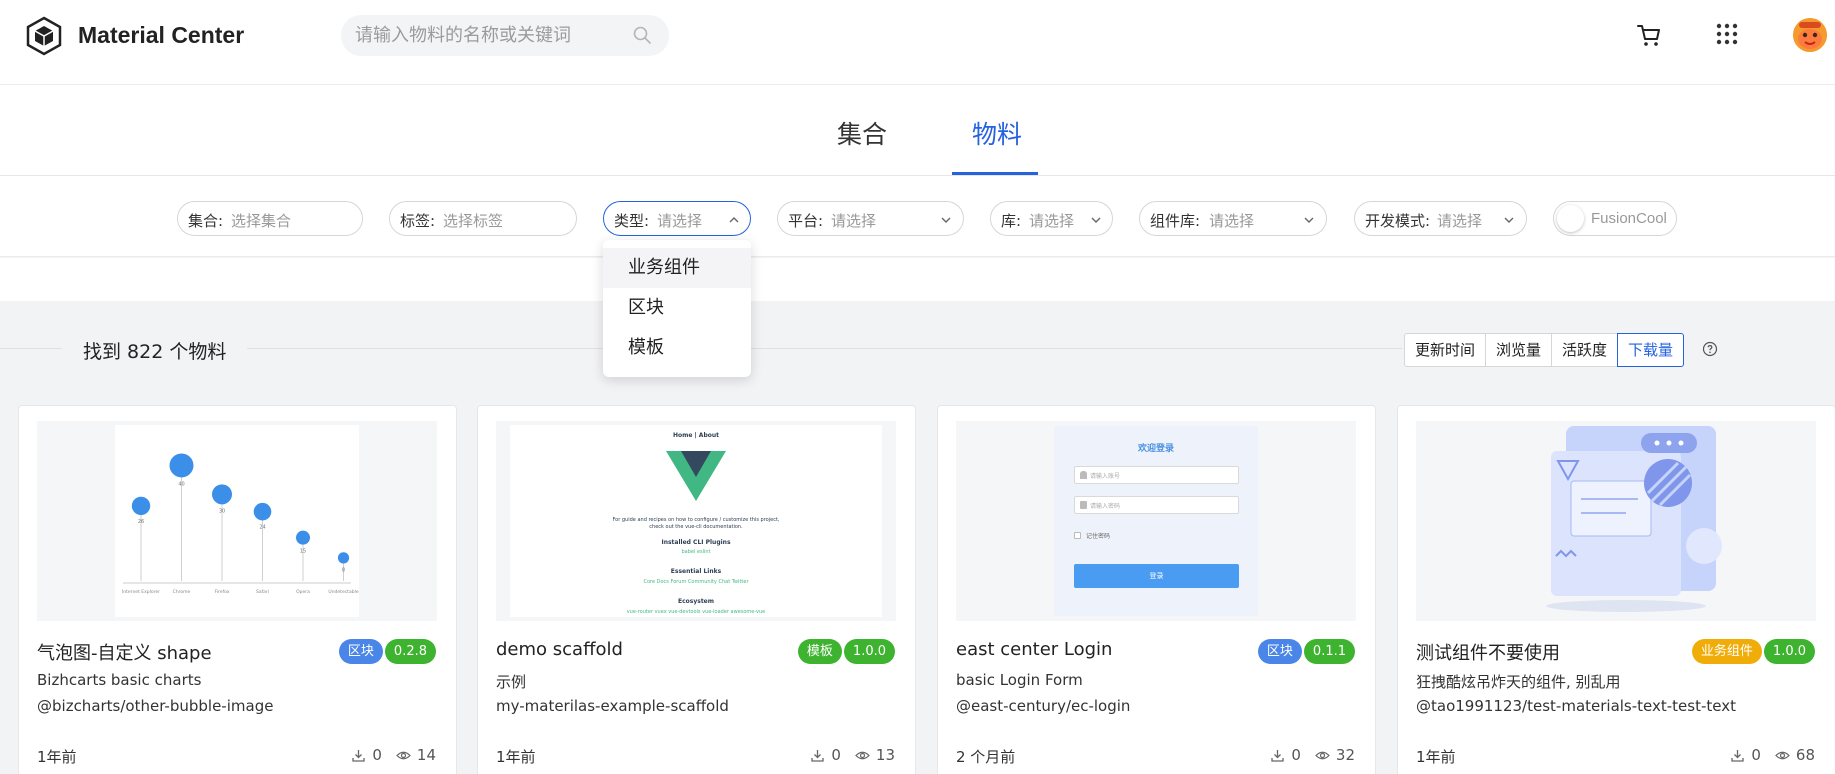 The width and height of the screenshot is (1835, 774). I want to click on avatar, so click(1810, 35).